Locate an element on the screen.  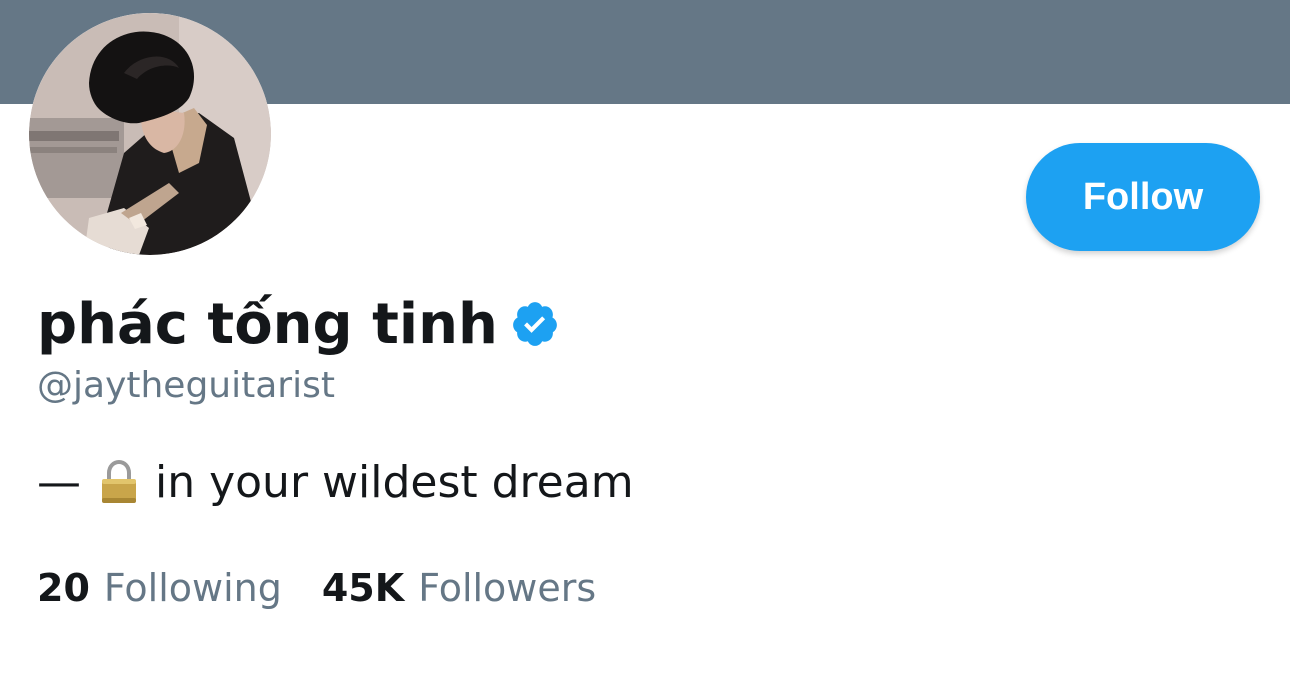
verified-badge-icon is located at coordinates (535, 324).